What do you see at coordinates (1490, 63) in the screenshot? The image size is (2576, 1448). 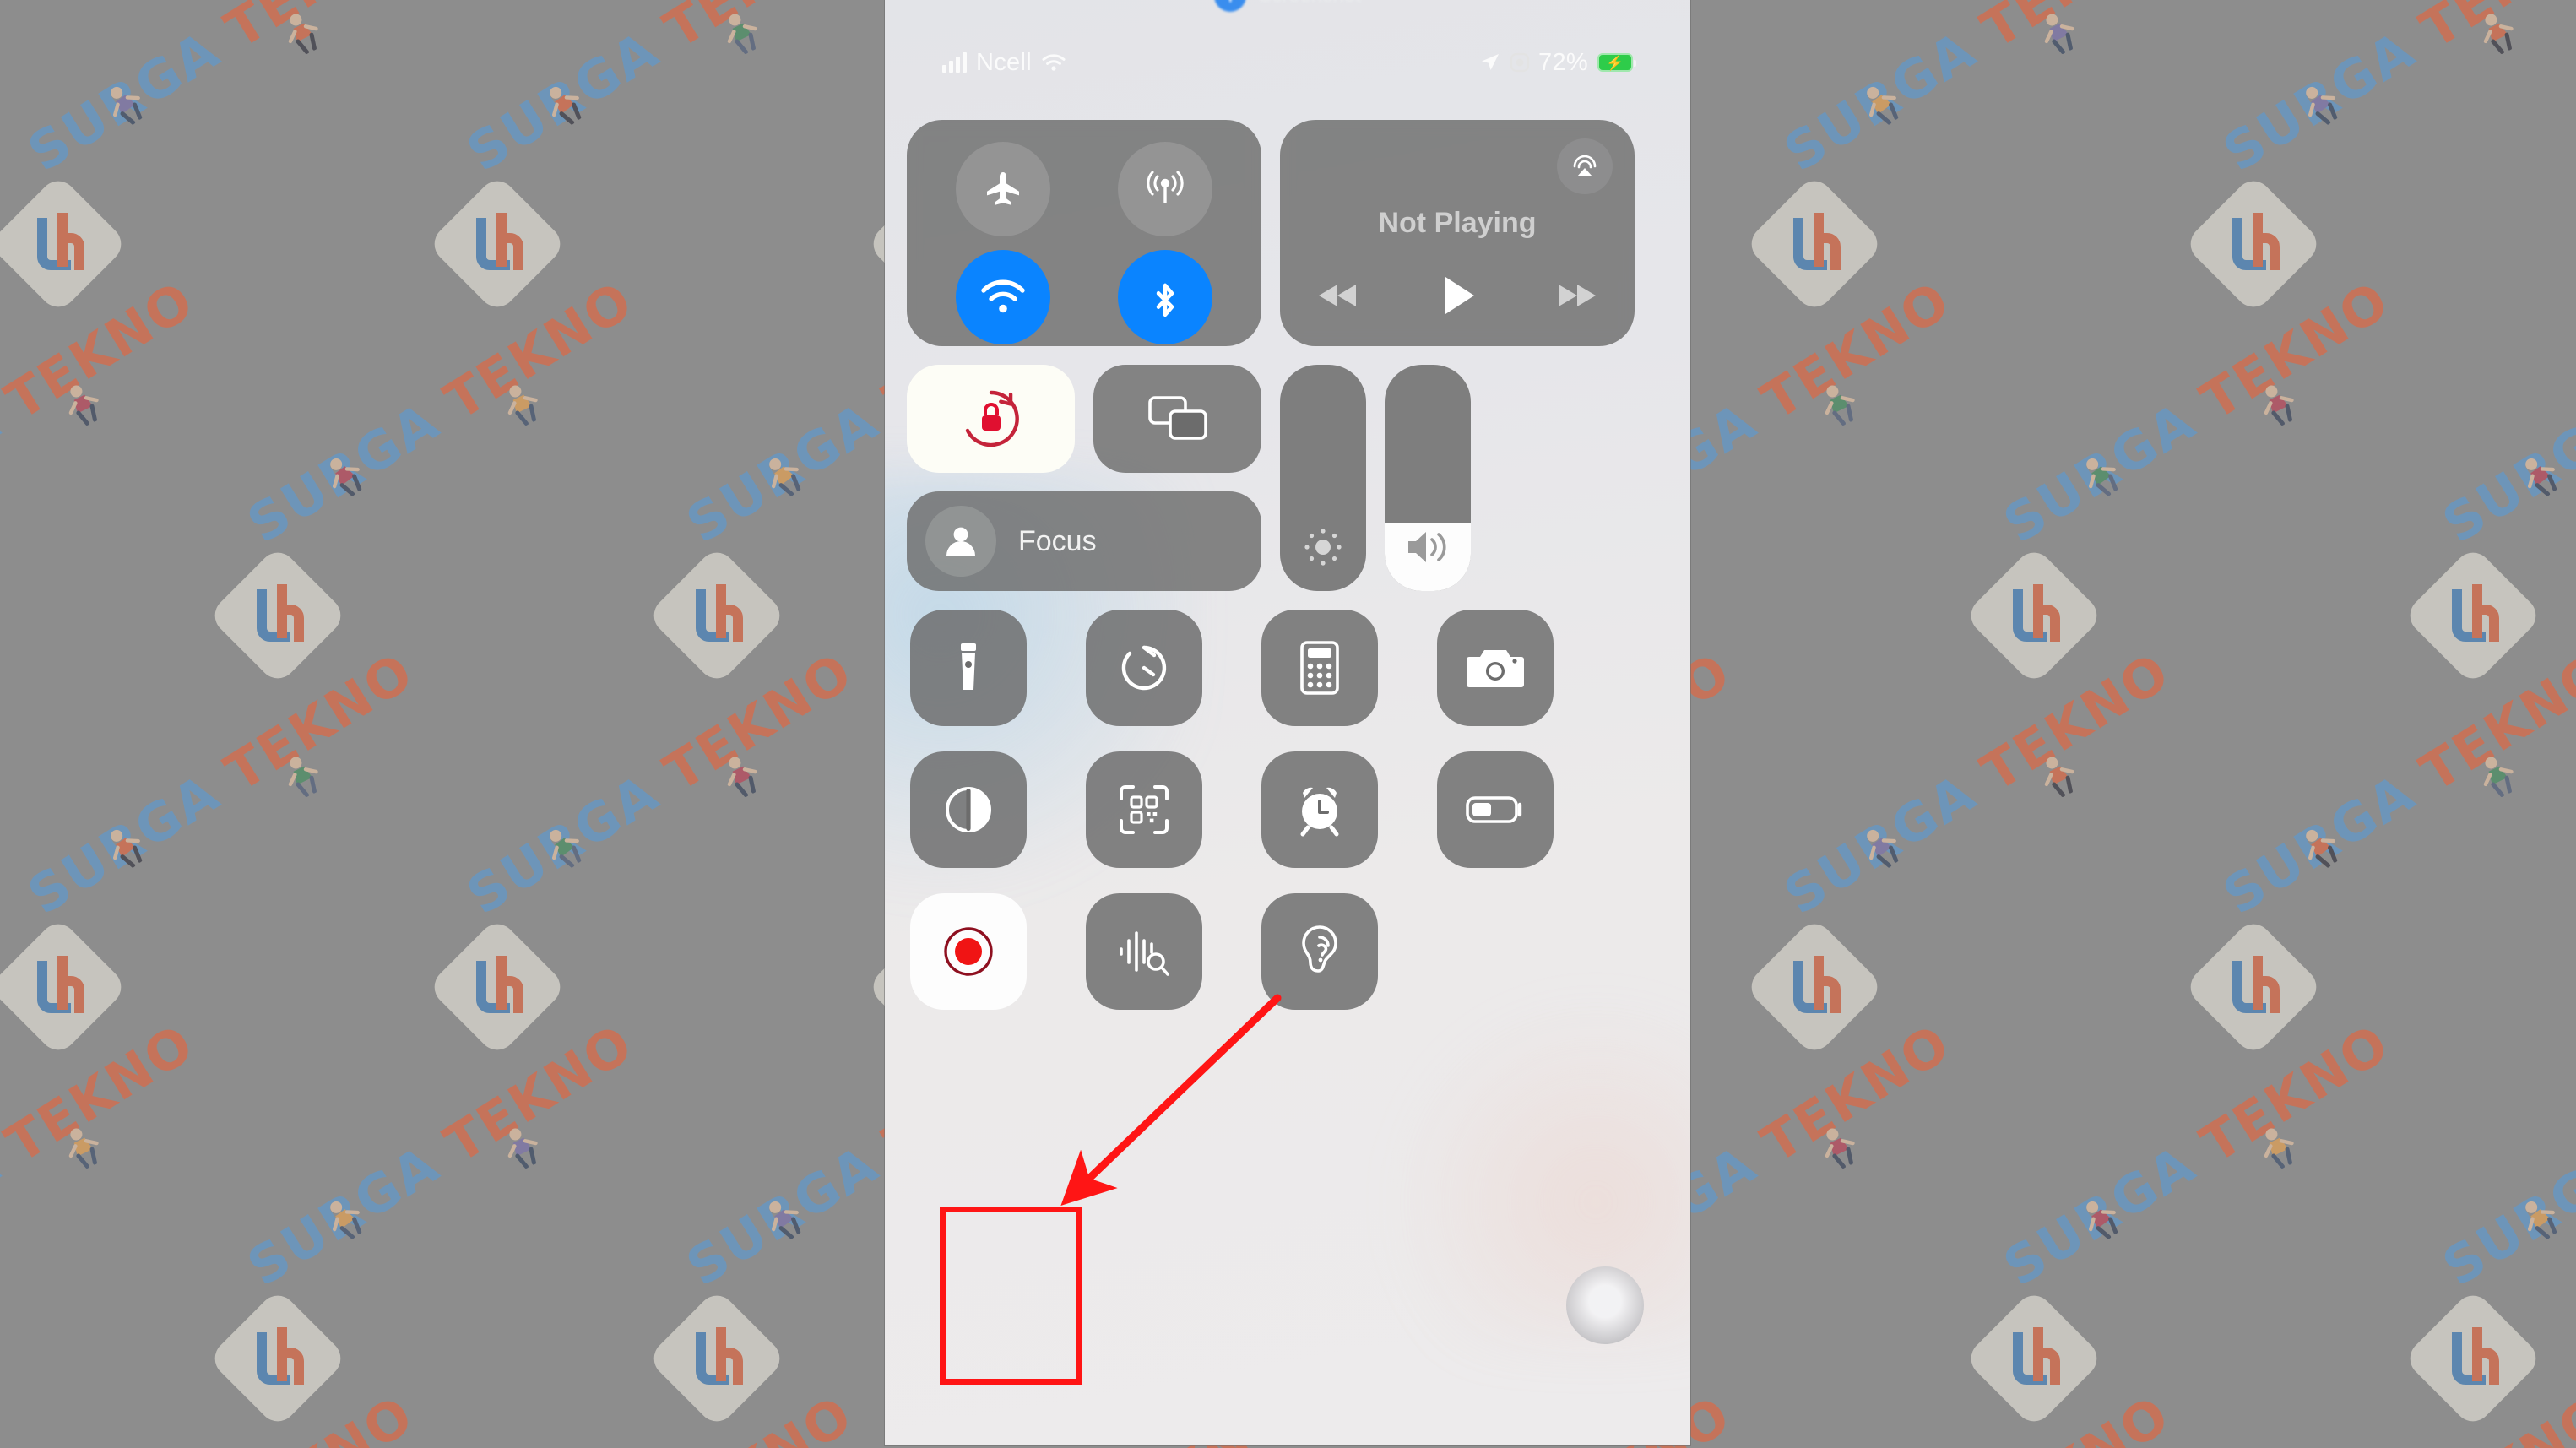 I see `location-arrow-icon` at bounding box center [1490, 63].